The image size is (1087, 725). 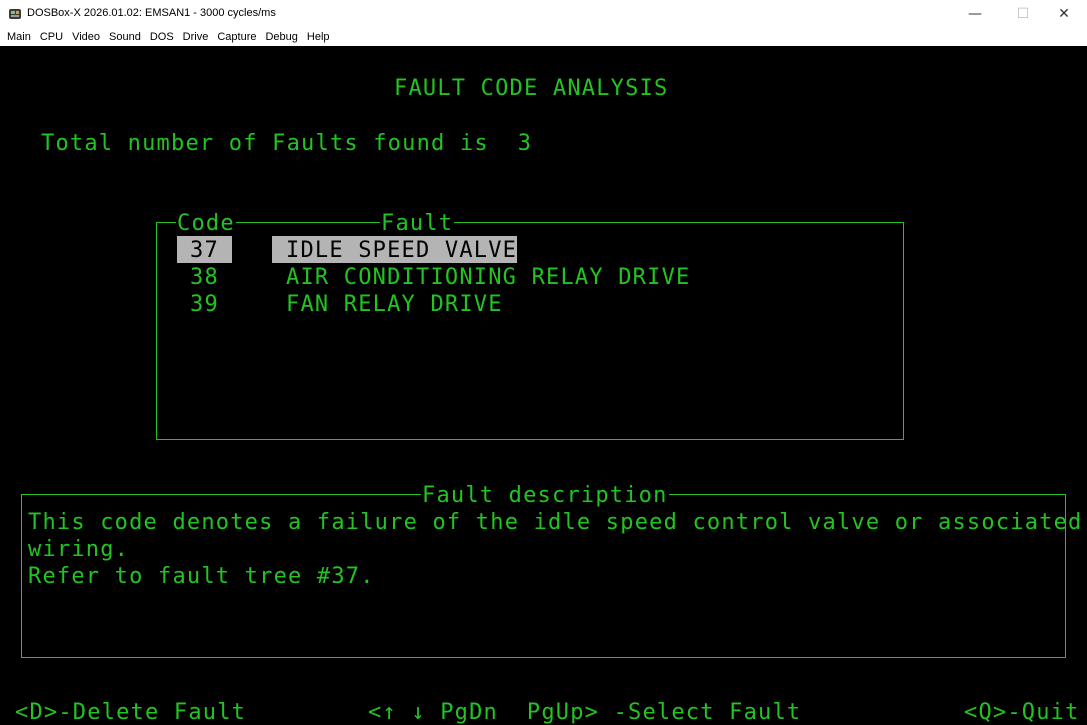 What do you see at coordinates (162, 37) in the screenshot?
I see `menu-dos: DOS` at bounding box center [162, 37].